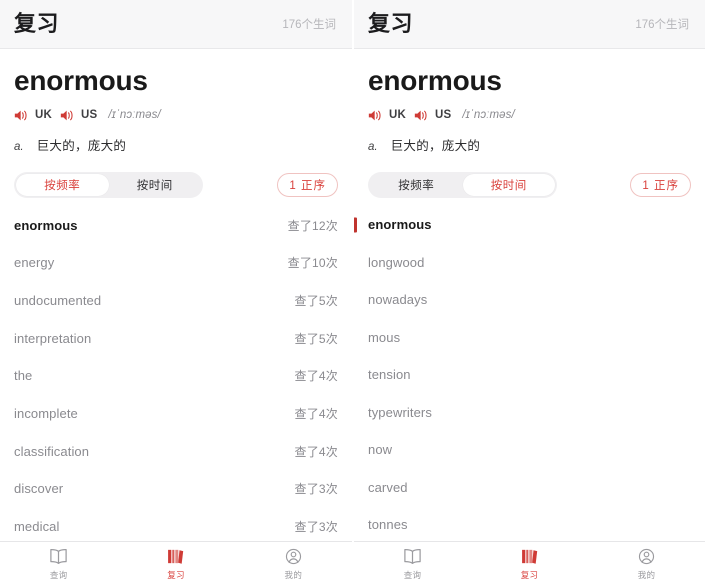 The height and width of the screenshot is (585, 705). I want to click on word-label: longwood, so click(396, 262).